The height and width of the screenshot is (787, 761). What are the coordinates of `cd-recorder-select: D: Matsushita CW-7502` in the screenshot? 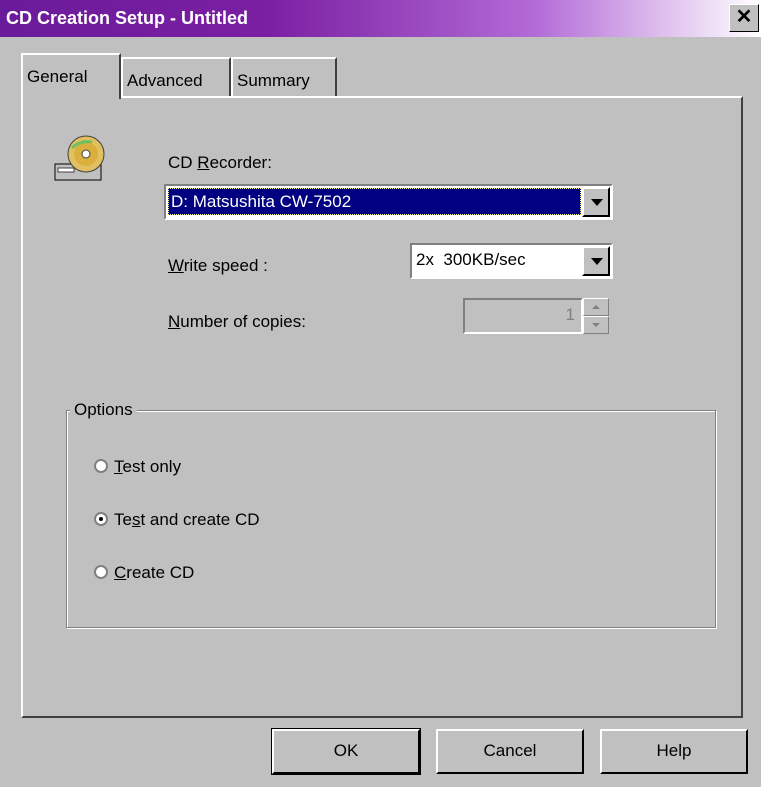 It's located at (388, 202).